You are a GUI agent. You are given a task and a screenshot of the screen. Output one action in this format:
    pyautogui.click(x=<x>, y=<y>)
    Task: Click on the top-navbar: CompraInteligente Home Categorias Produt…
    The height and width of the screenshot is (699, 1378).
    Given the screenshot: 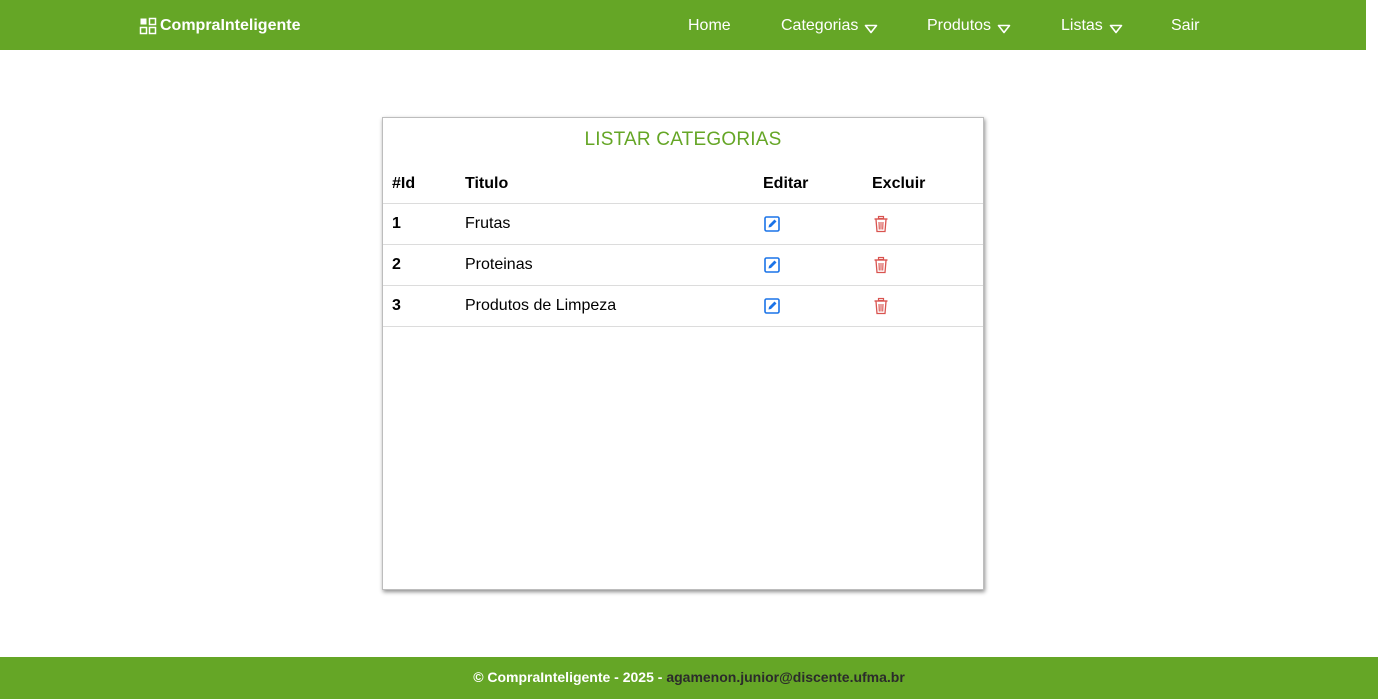 What is the action you would take?
    pyautogui.click(x=683, y=25)
    